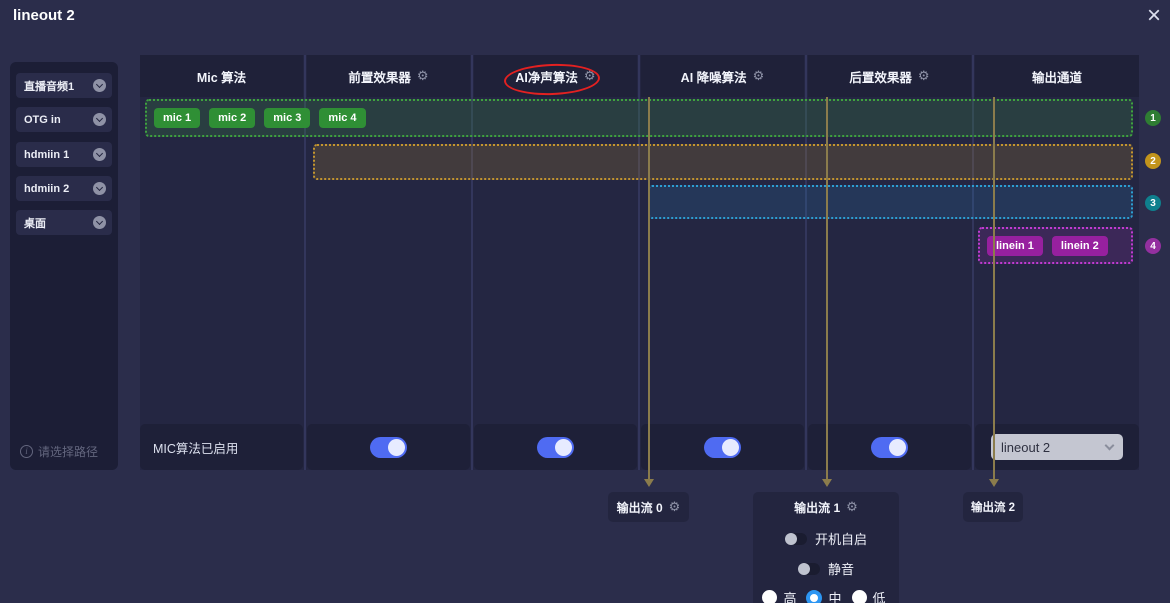  What do you see at coordinates (1153, 161) in the screenshot?
I see `channel-badge-2: 2` at bounding box center [1153, 161].